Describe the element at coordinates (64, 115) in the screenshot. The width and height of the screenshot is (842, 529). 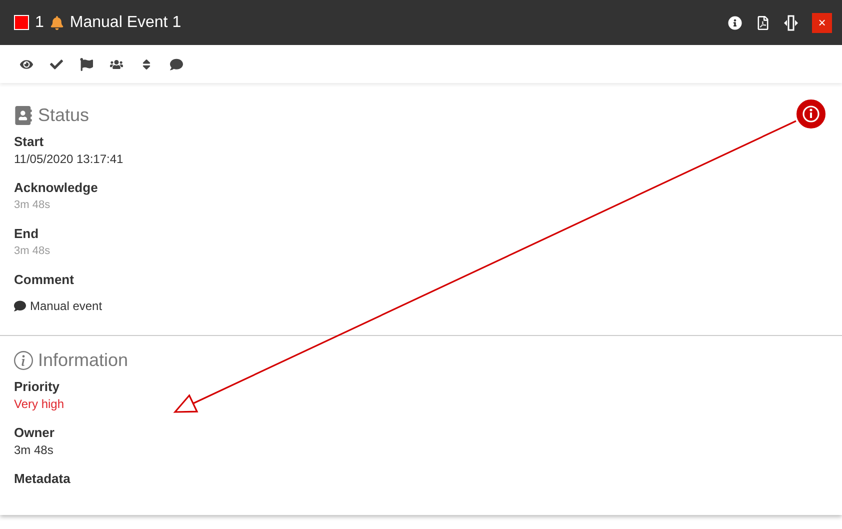
I see `section-title: Status` at that location.